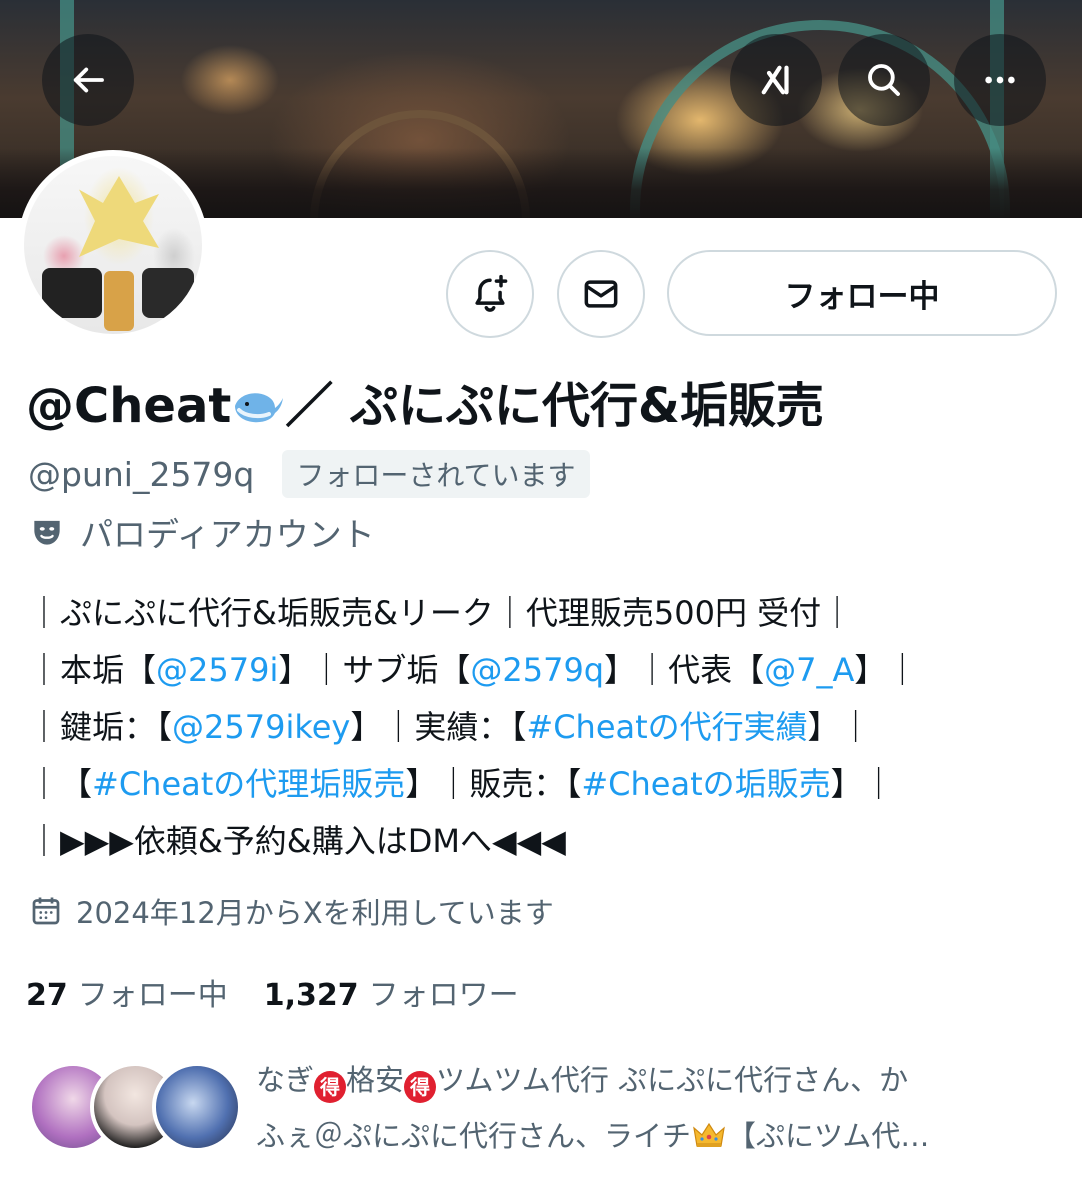 This screenshot has height=1200, width=1082. I want to click on mention-link: @2579q, so click(537, 670).